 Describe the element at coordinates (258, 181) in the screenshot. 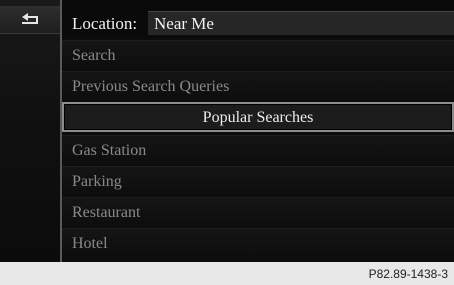

I see `menu-item-parking: Parking` at that location.